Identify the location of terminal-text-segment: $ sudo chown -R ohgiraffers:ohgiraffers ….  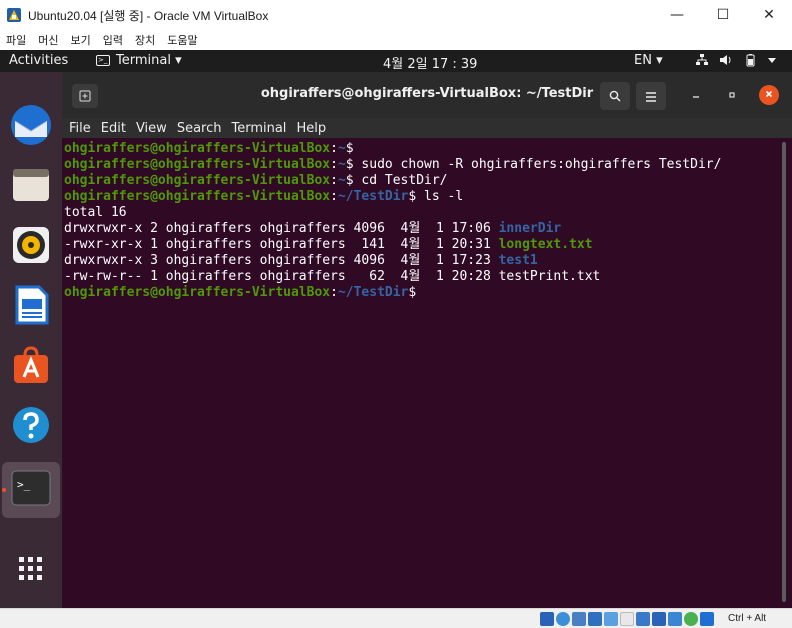
(533, 164).